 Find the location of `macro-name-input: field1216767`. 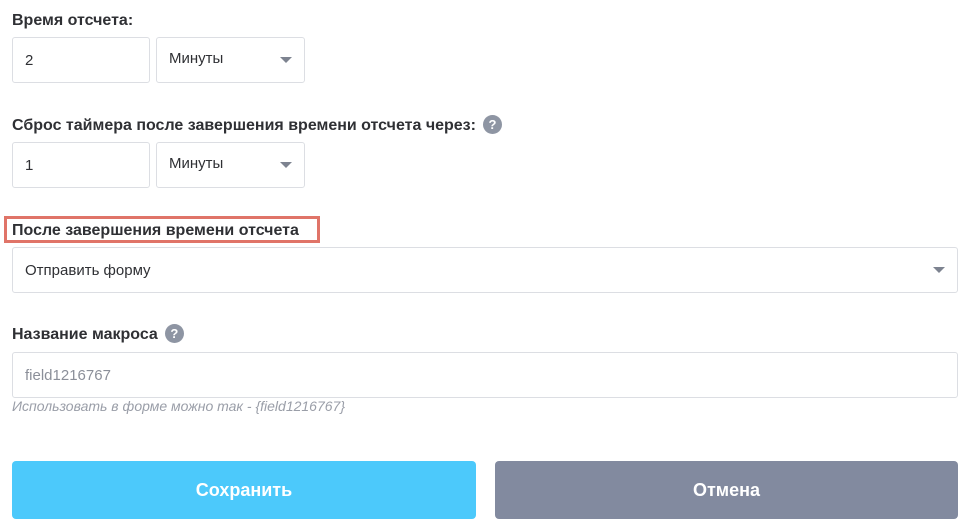

macro-name-input: field1216767 is located at coordinates (485, 375).